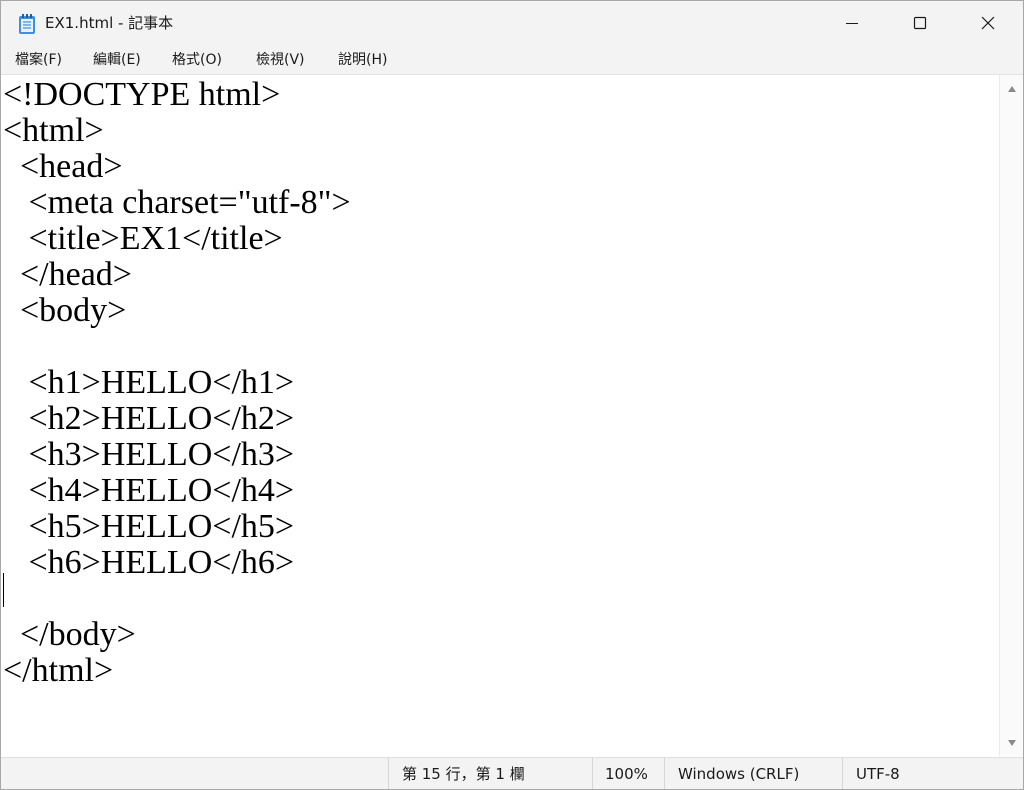 Image resolution: width=1024 pixels, height=790 pixels. I want to click on code-line: <h5>HELLO</h5>, so click(149, 526).